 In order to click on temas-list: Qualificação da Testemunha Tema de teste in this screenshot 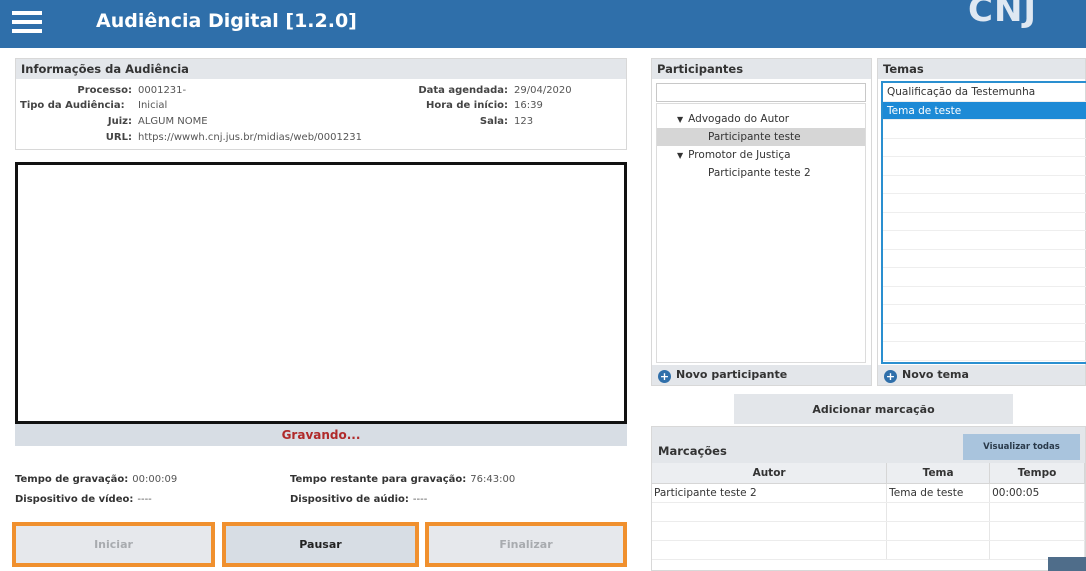, I will do `click(983, 222)`.